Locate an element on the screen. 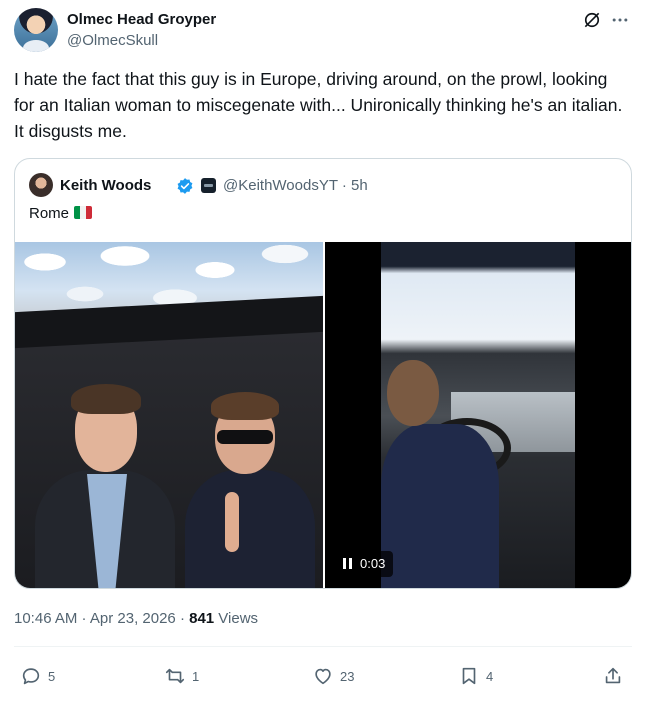 This screenshot has width=646, height=703. video-timestamp: 0:03 is located at coordinates (364, 564).